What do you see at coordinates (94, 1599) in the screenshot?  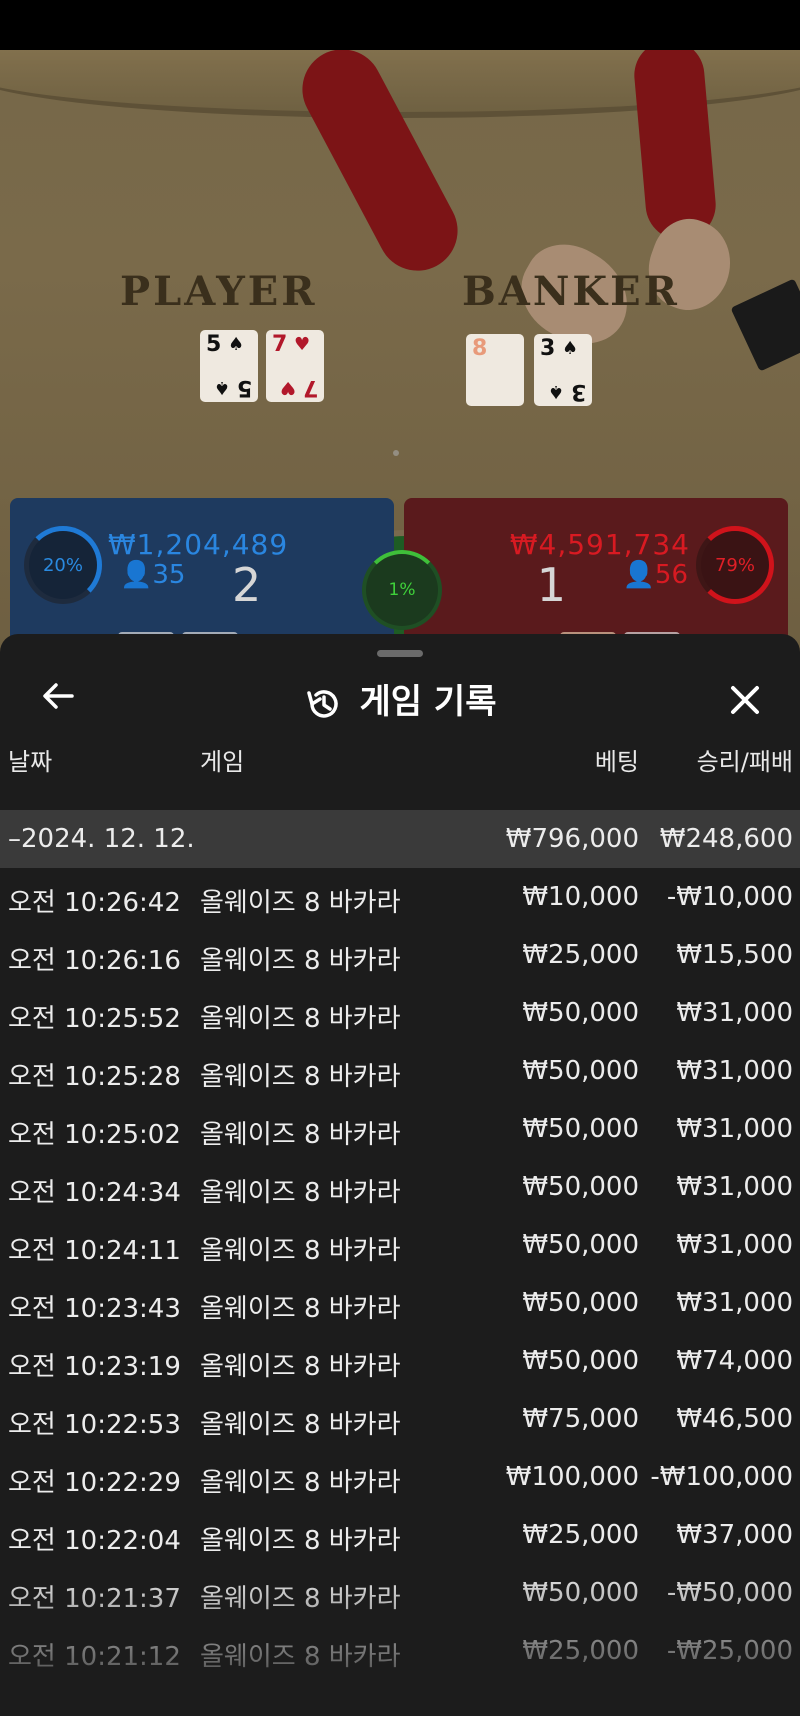 I see `round-time: 오전 10:21:37` at bounding box center [94, 1599].